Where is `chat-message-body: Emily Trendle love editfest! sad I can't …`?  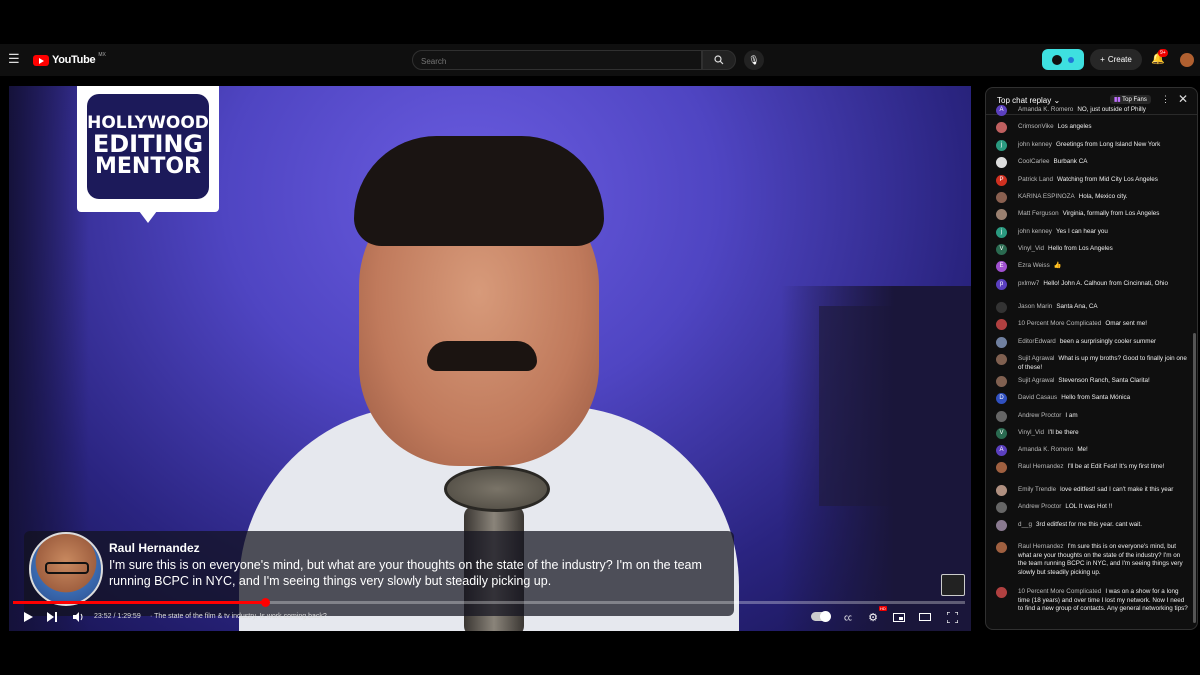 chat-message-body: Emily Trendle love editfest! sad I can't … is located at coordinates (1104, 490).